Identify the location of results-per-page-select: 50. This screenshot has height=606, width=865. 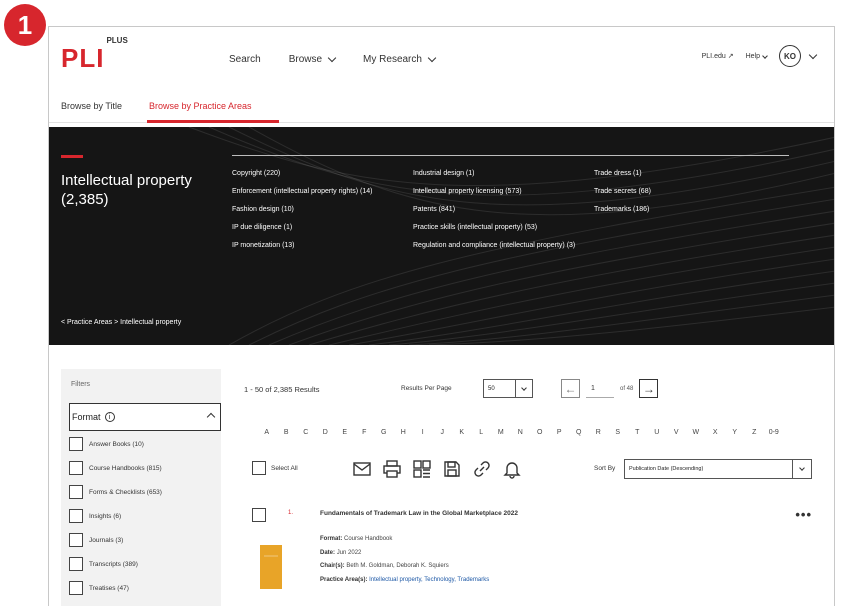
(508, 388).